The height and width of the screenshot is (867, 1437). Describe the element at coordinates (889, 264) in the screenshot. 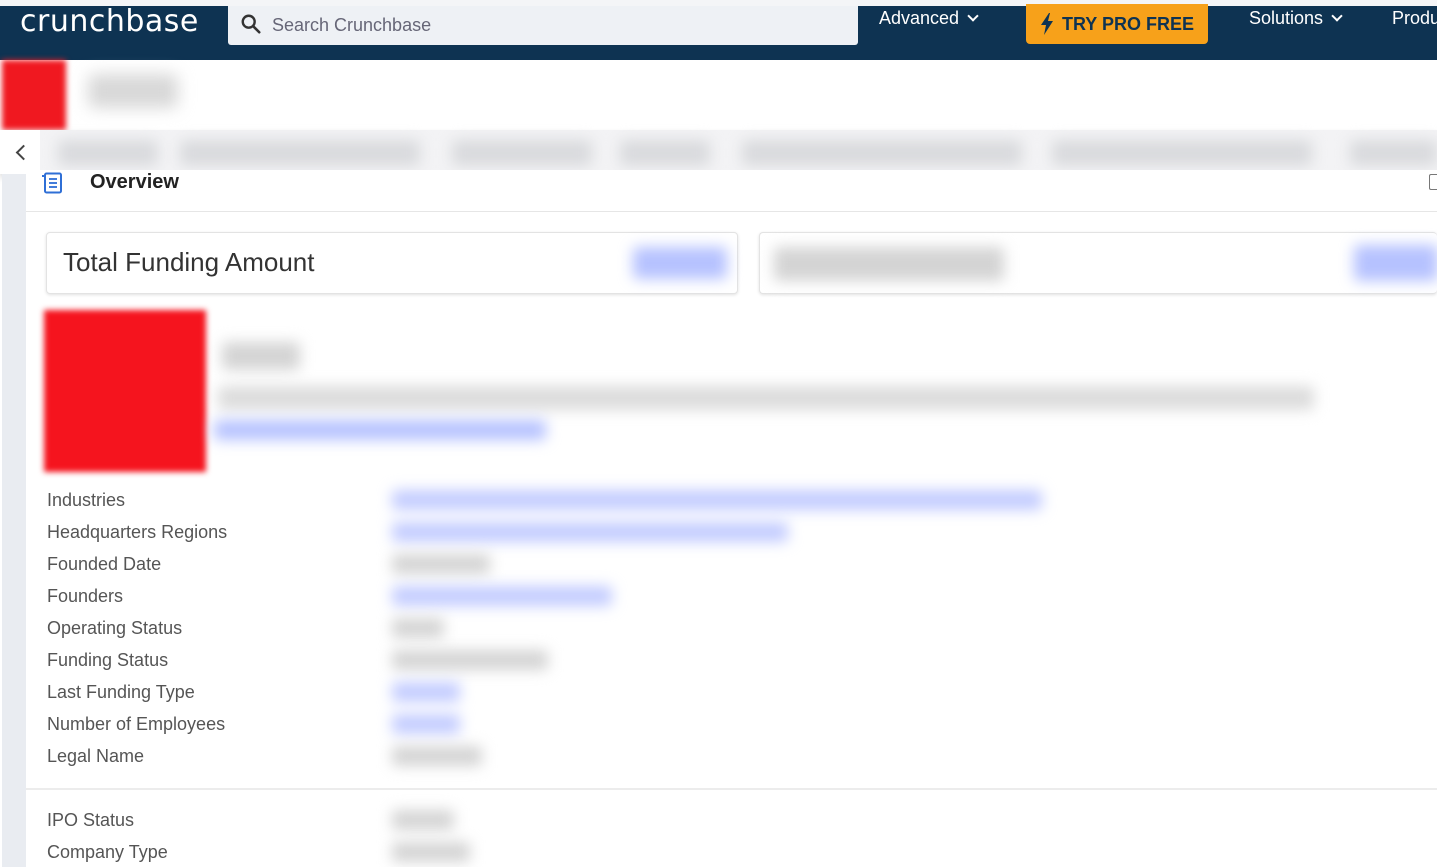

I see `stat-label-redacted` at that location.